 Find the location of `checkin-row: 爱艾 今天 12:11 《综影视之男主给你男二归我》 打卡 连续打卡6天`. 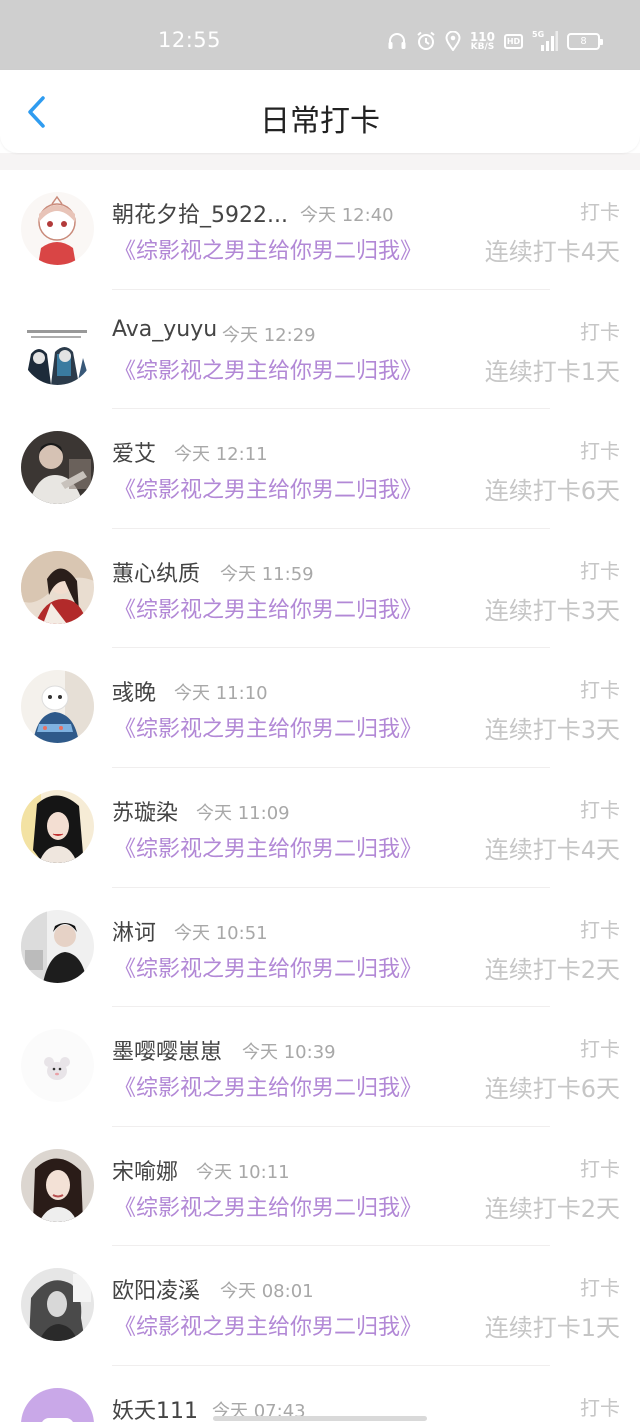

checkin-row: 爱艾 今天 12:11 《综影视之男主给你男二归我》 打卡 连续打卡6天 is located at coordinates (320, 469).